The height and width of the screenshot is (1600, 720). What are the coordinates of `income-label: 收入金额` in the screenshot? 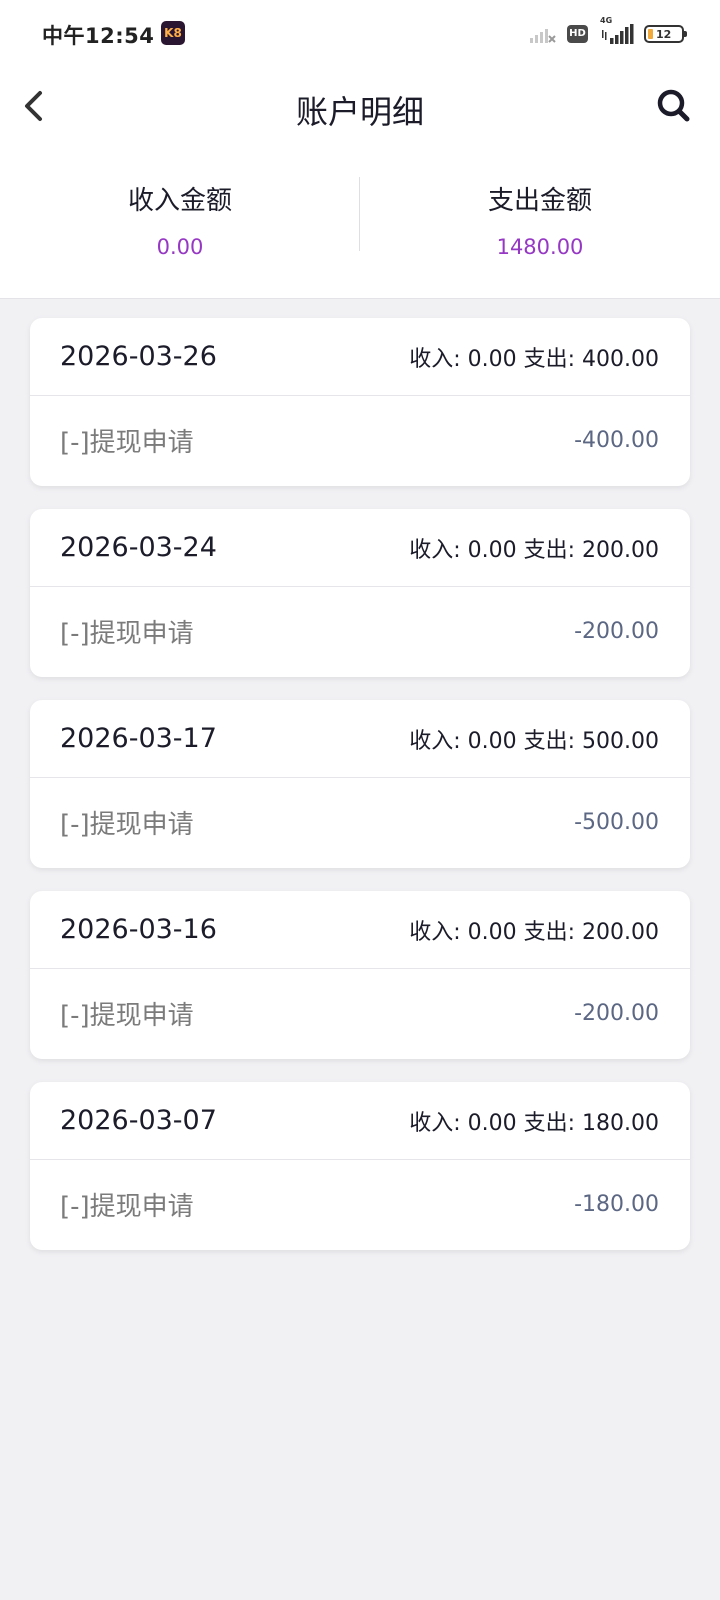 It's located at (179, 201).